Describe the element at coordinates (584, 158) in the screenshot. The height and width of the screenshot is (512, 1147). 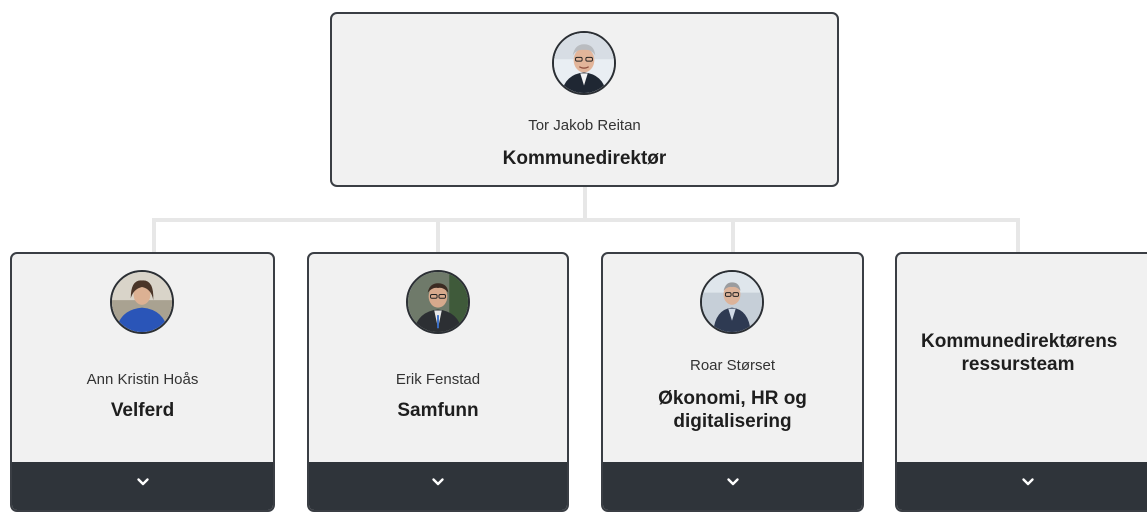
I see `role-title: Kommunedirektør` at that location.